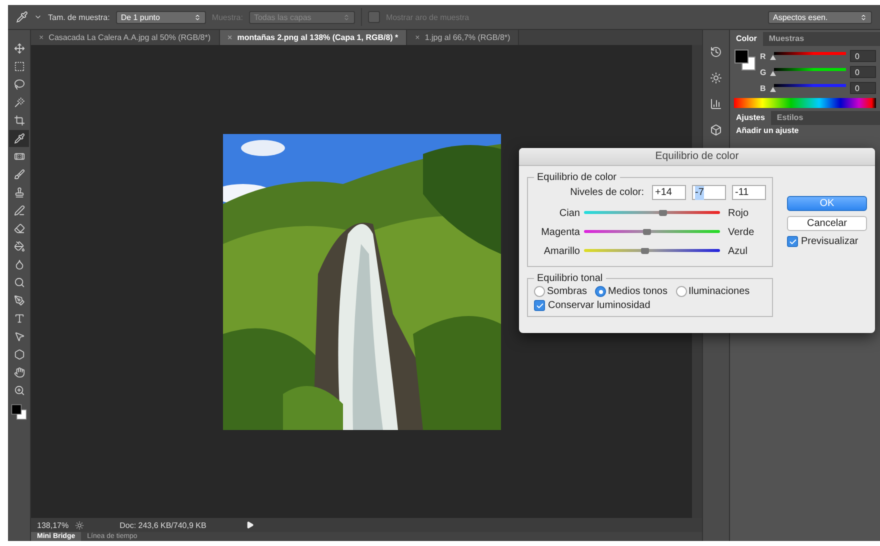 This screenshot has width=880, height=546. I want to click on panel-heading: Añadir un ajuste, so click(767, 130).